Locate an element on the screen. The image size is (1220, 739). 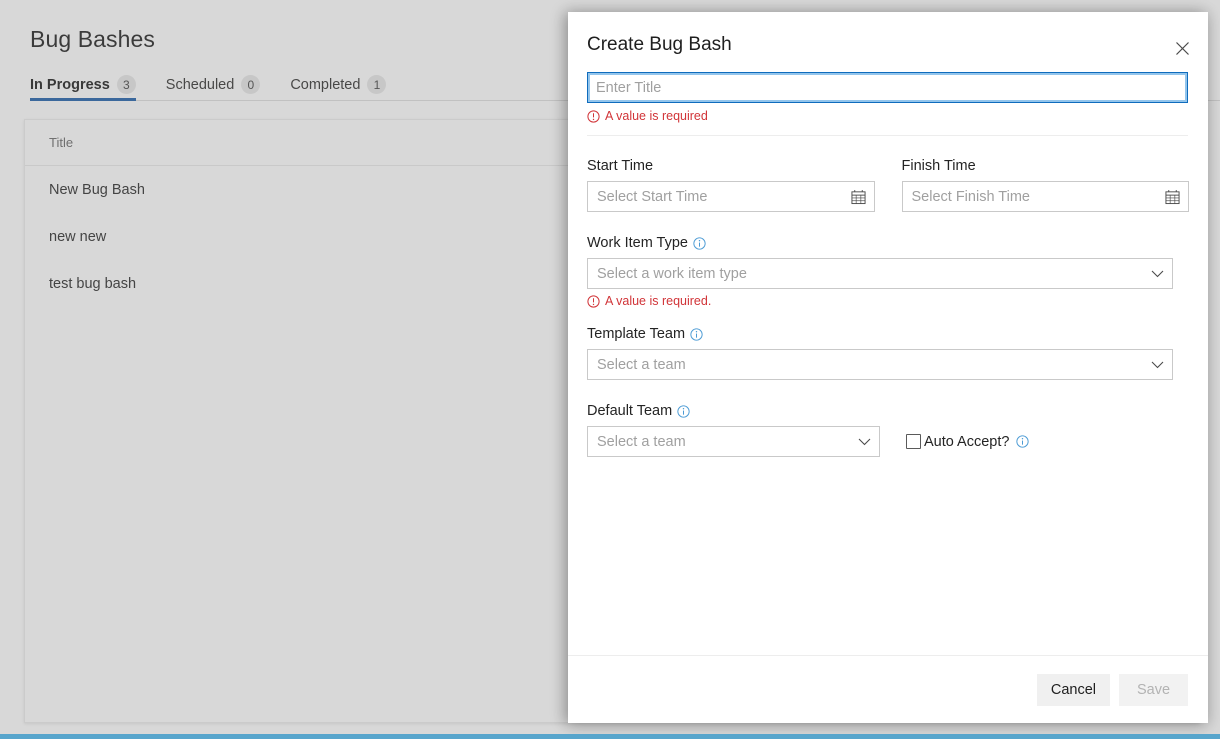
title-error-text: A value is required is located at coordinates (656, 116).